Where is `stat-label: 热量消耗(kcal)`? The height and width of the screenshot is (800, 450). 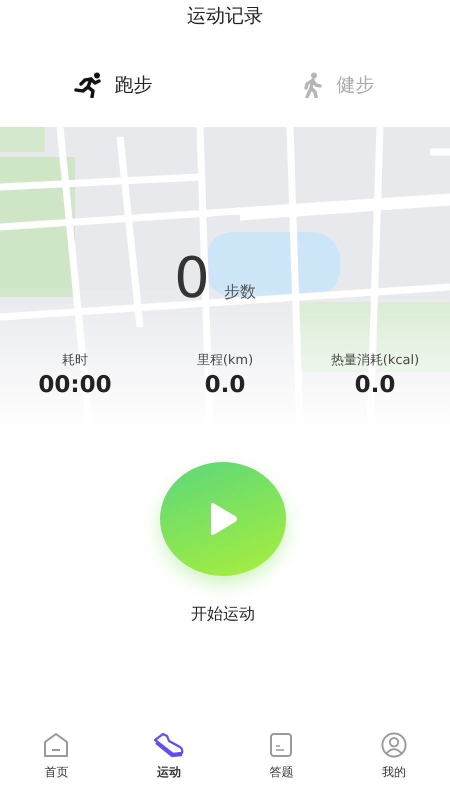
stat-label: 热量消耗(kcal) is located at coordinates (375, 360).